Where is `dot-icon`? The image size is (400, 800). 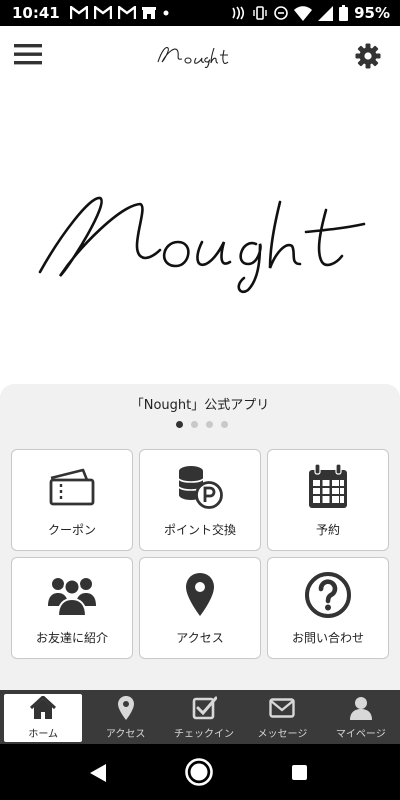
dot-icon is located at coordinates (166, 13).